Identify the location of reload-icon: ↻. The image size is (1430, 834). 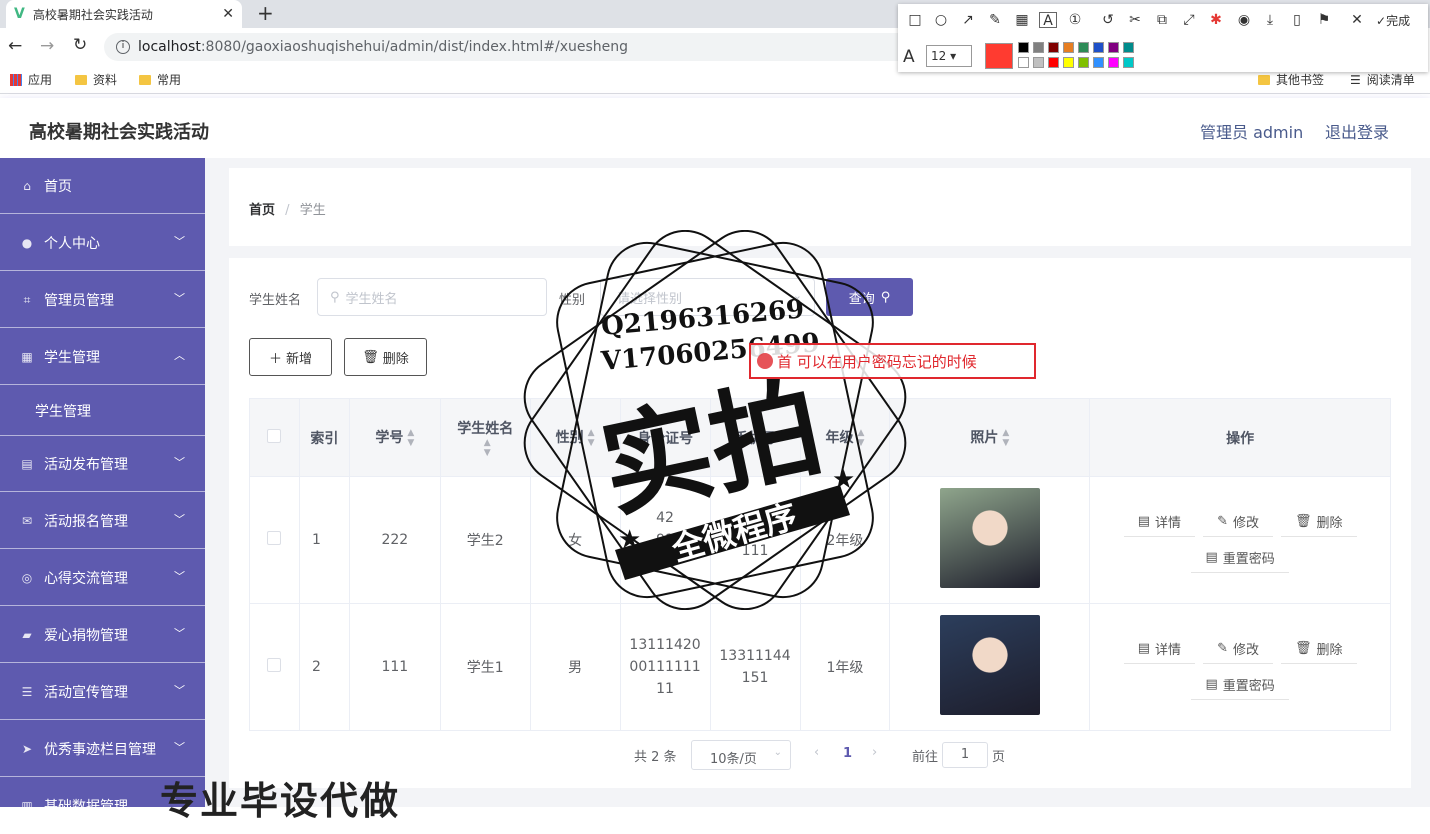
(80, 45).